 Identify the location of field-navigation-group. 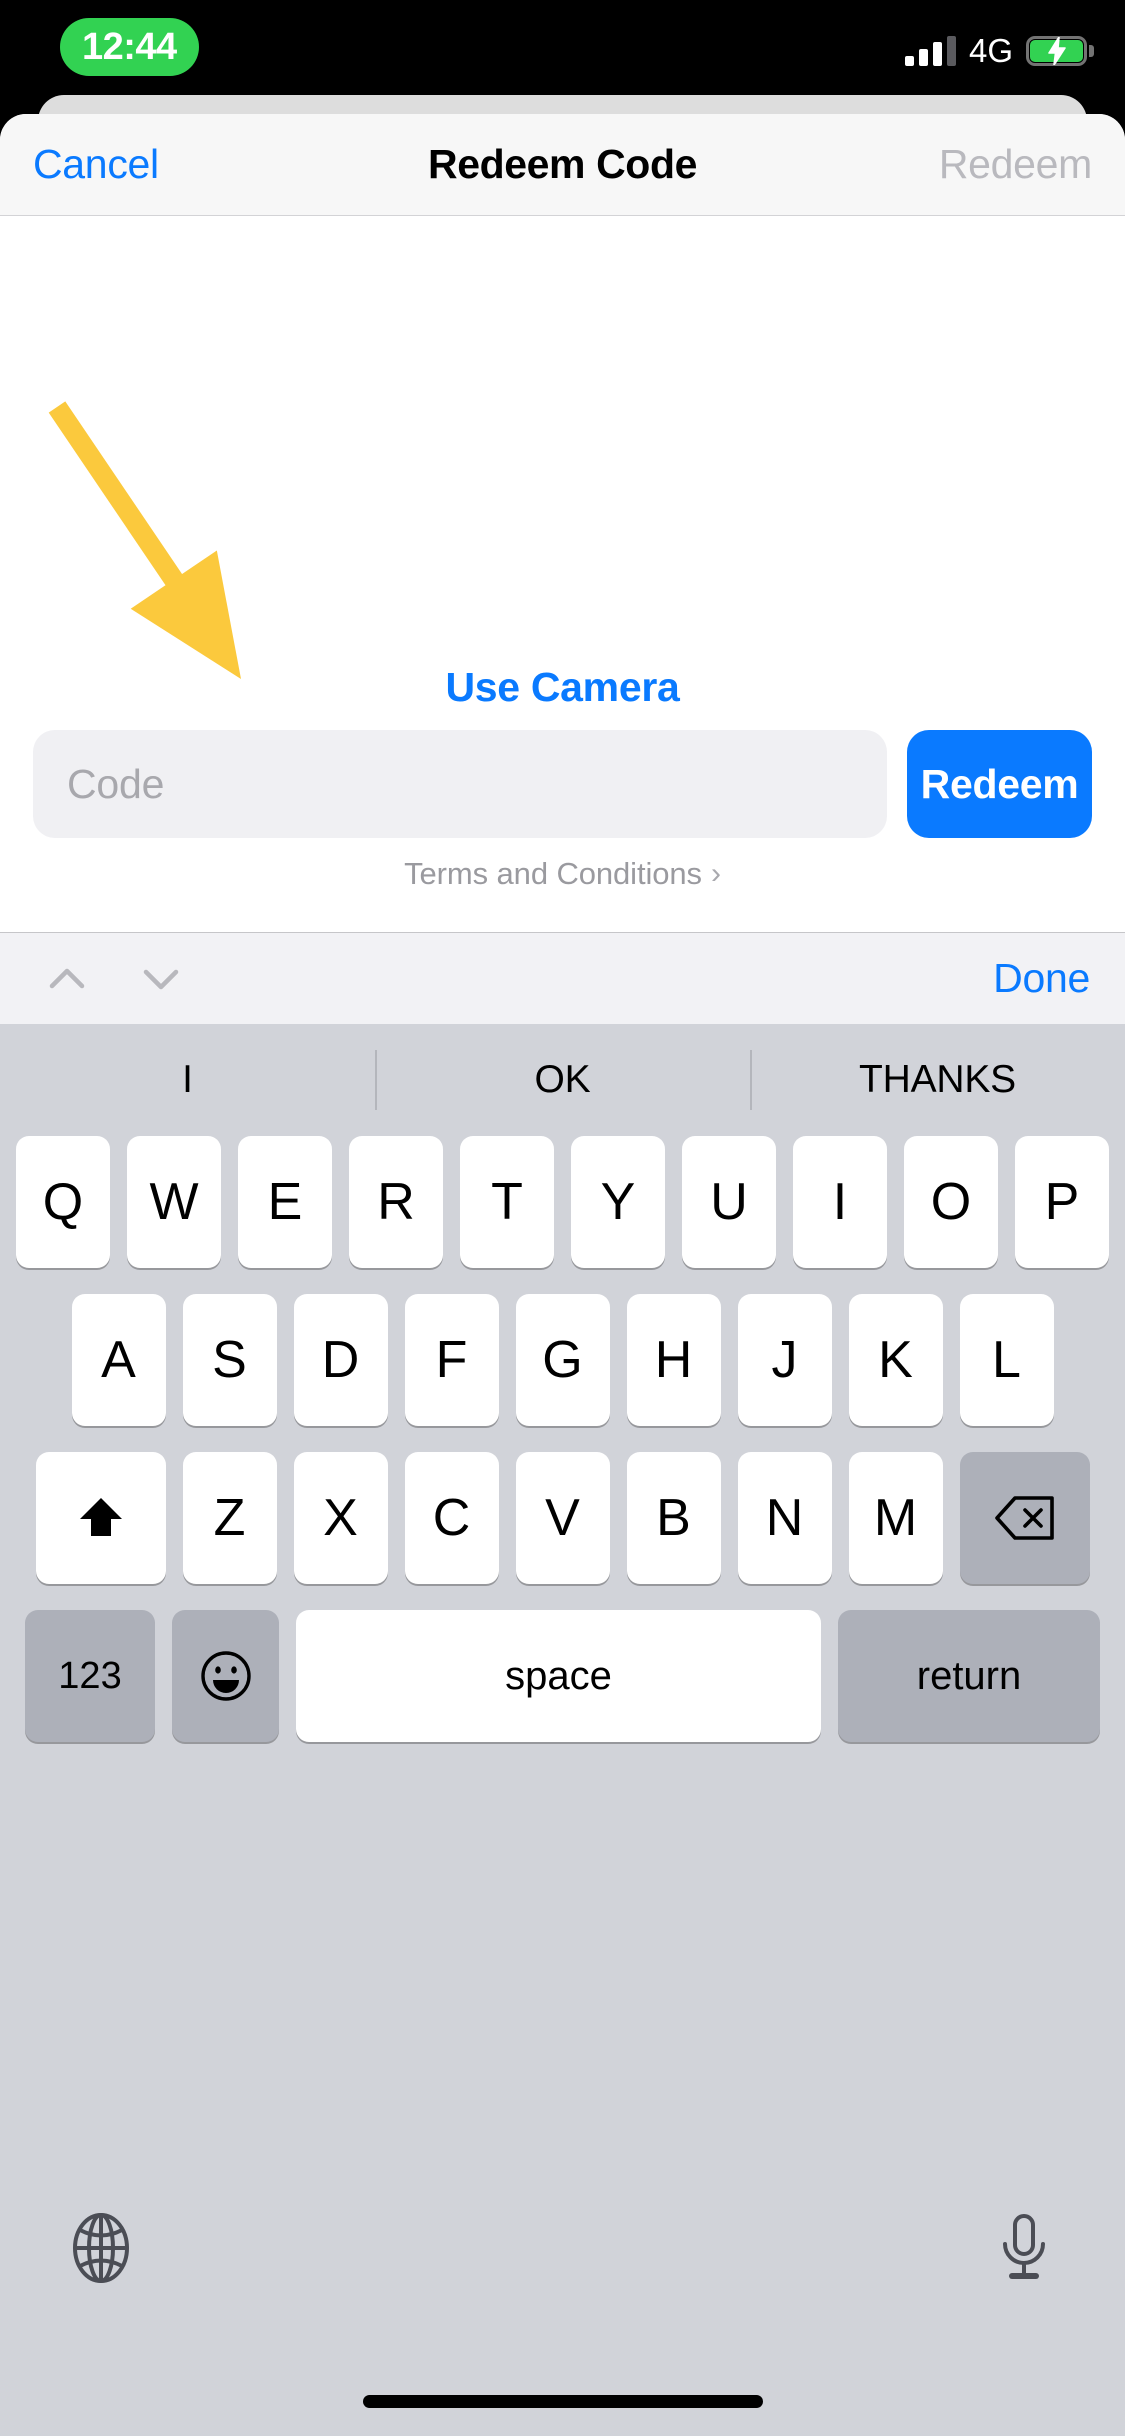
(114, 979).